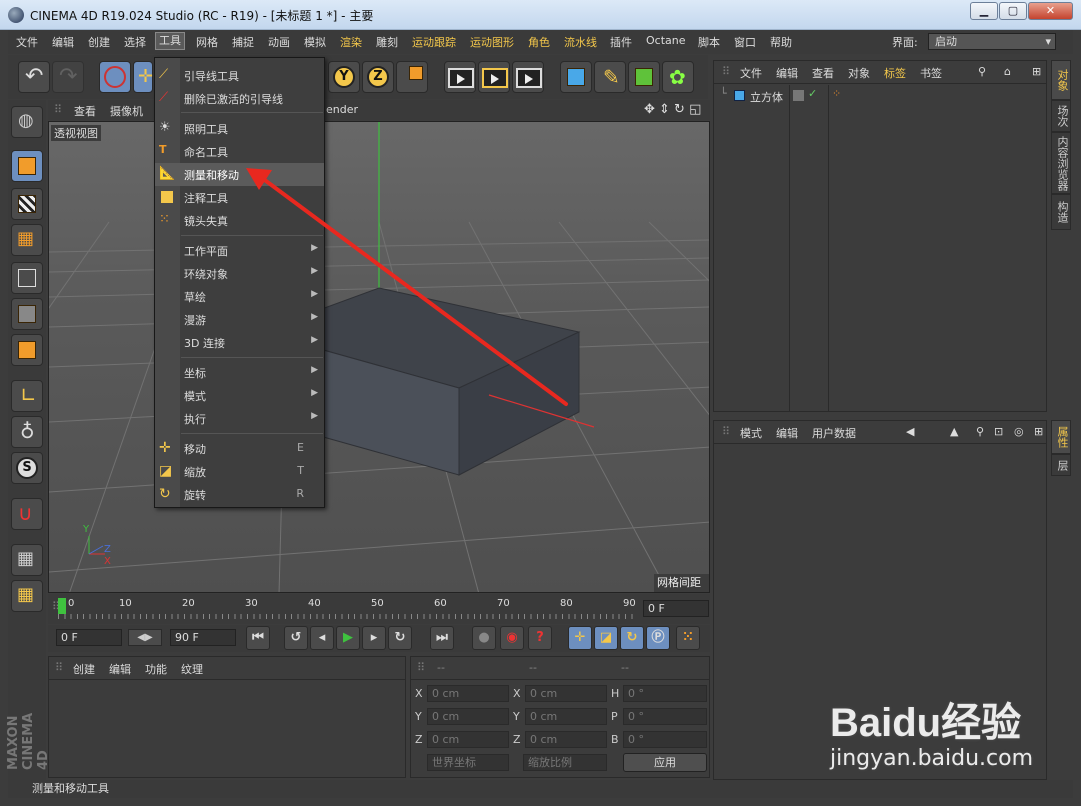 Image resolution: width=1081 pixels, height=806 pixels. What do you see at coordinates (932, 758) in the screenshot?
I see `baidu-url: jingyan.baidu.com` at bounding box center [932, 758].